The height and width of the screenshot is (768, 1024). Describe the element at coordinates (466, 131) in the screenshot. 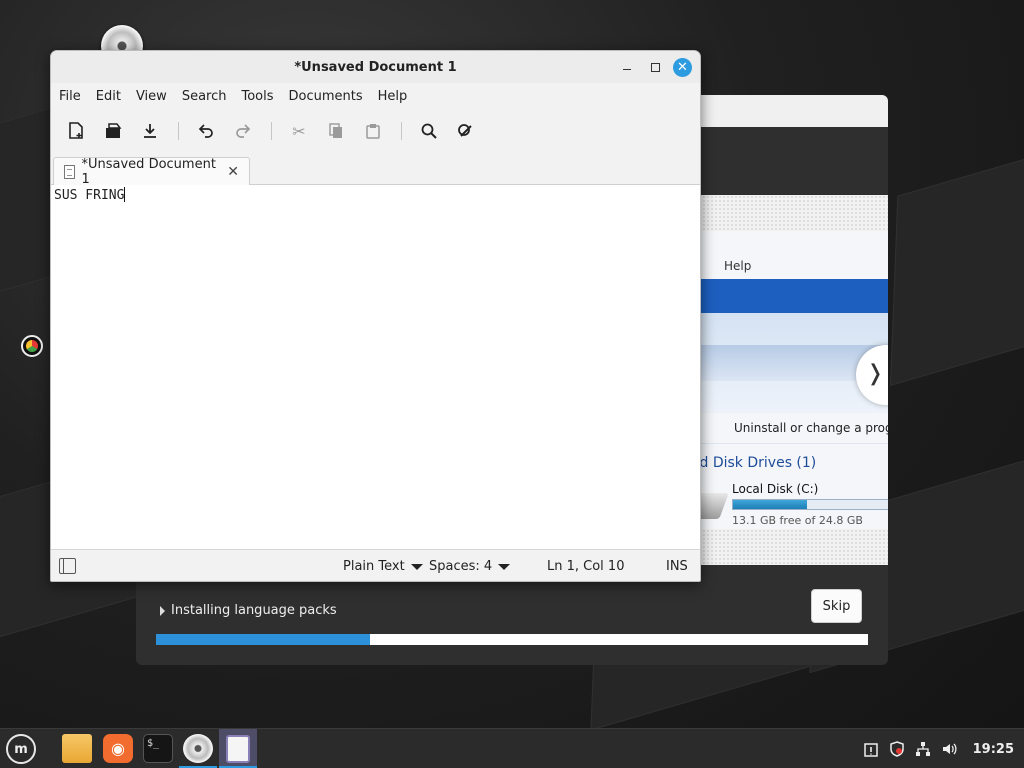

I see `highlight-icon` at that location.